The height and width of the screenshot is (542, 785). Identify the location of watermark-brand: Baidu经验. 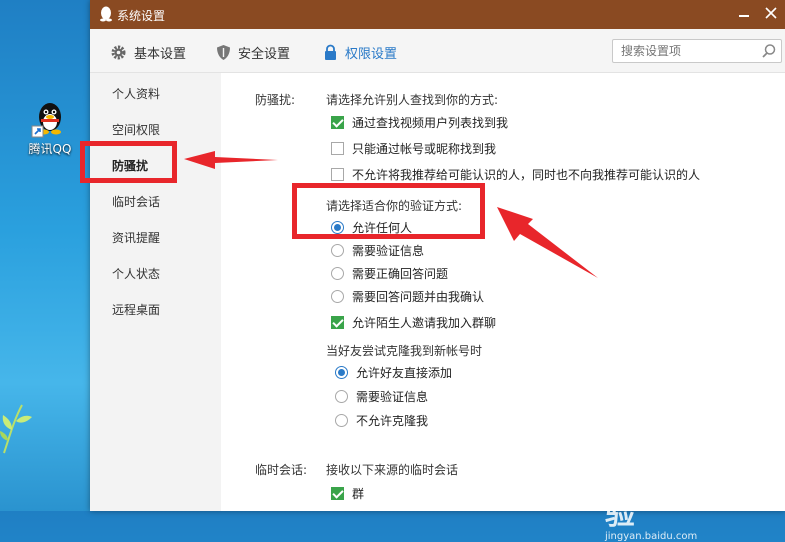
(671, 492).